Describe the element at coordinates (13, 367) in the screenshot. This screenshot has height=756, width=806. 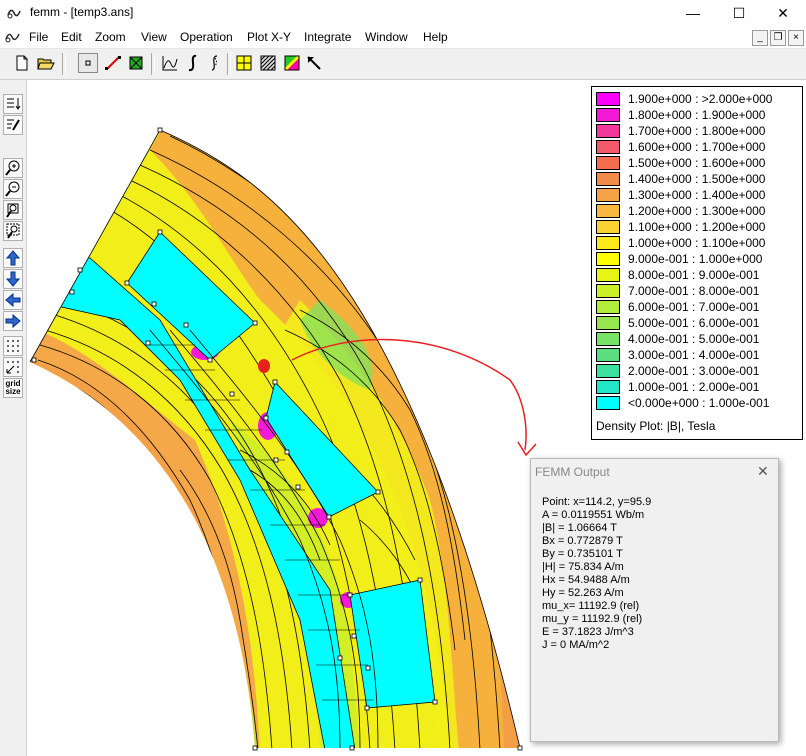
I see `snap-grid-icon` at that location.